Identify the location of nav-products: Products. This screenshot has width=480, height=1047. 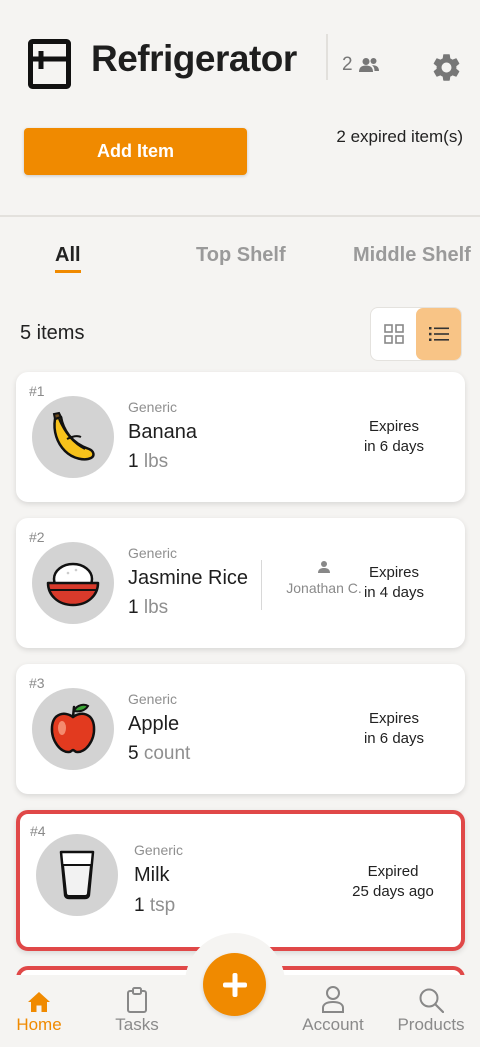
(431, 1005).